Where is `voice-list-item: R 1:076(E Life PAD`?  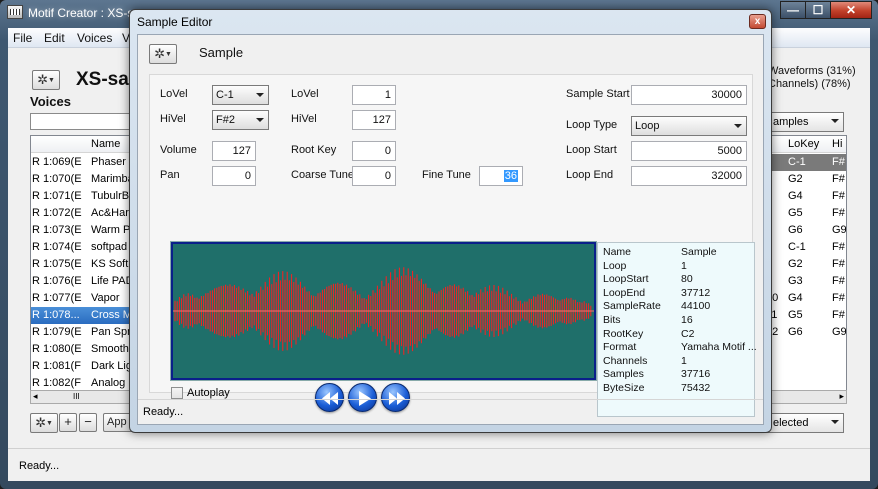
voice-list-item: R 1:076(E Life PAD is located at coordinates (85, 281).